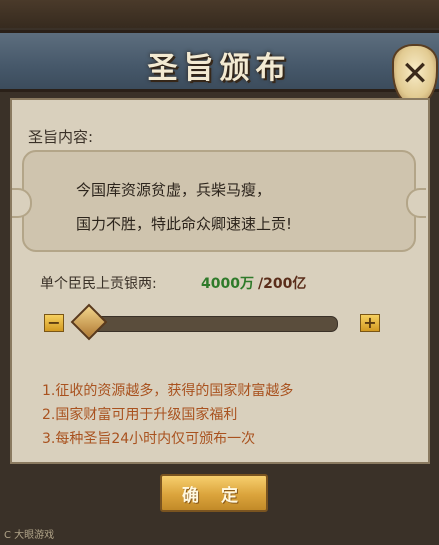  I want to click on tip-item: 1.征收的资源越多，获得的国家财富越多, so click(168, 391).